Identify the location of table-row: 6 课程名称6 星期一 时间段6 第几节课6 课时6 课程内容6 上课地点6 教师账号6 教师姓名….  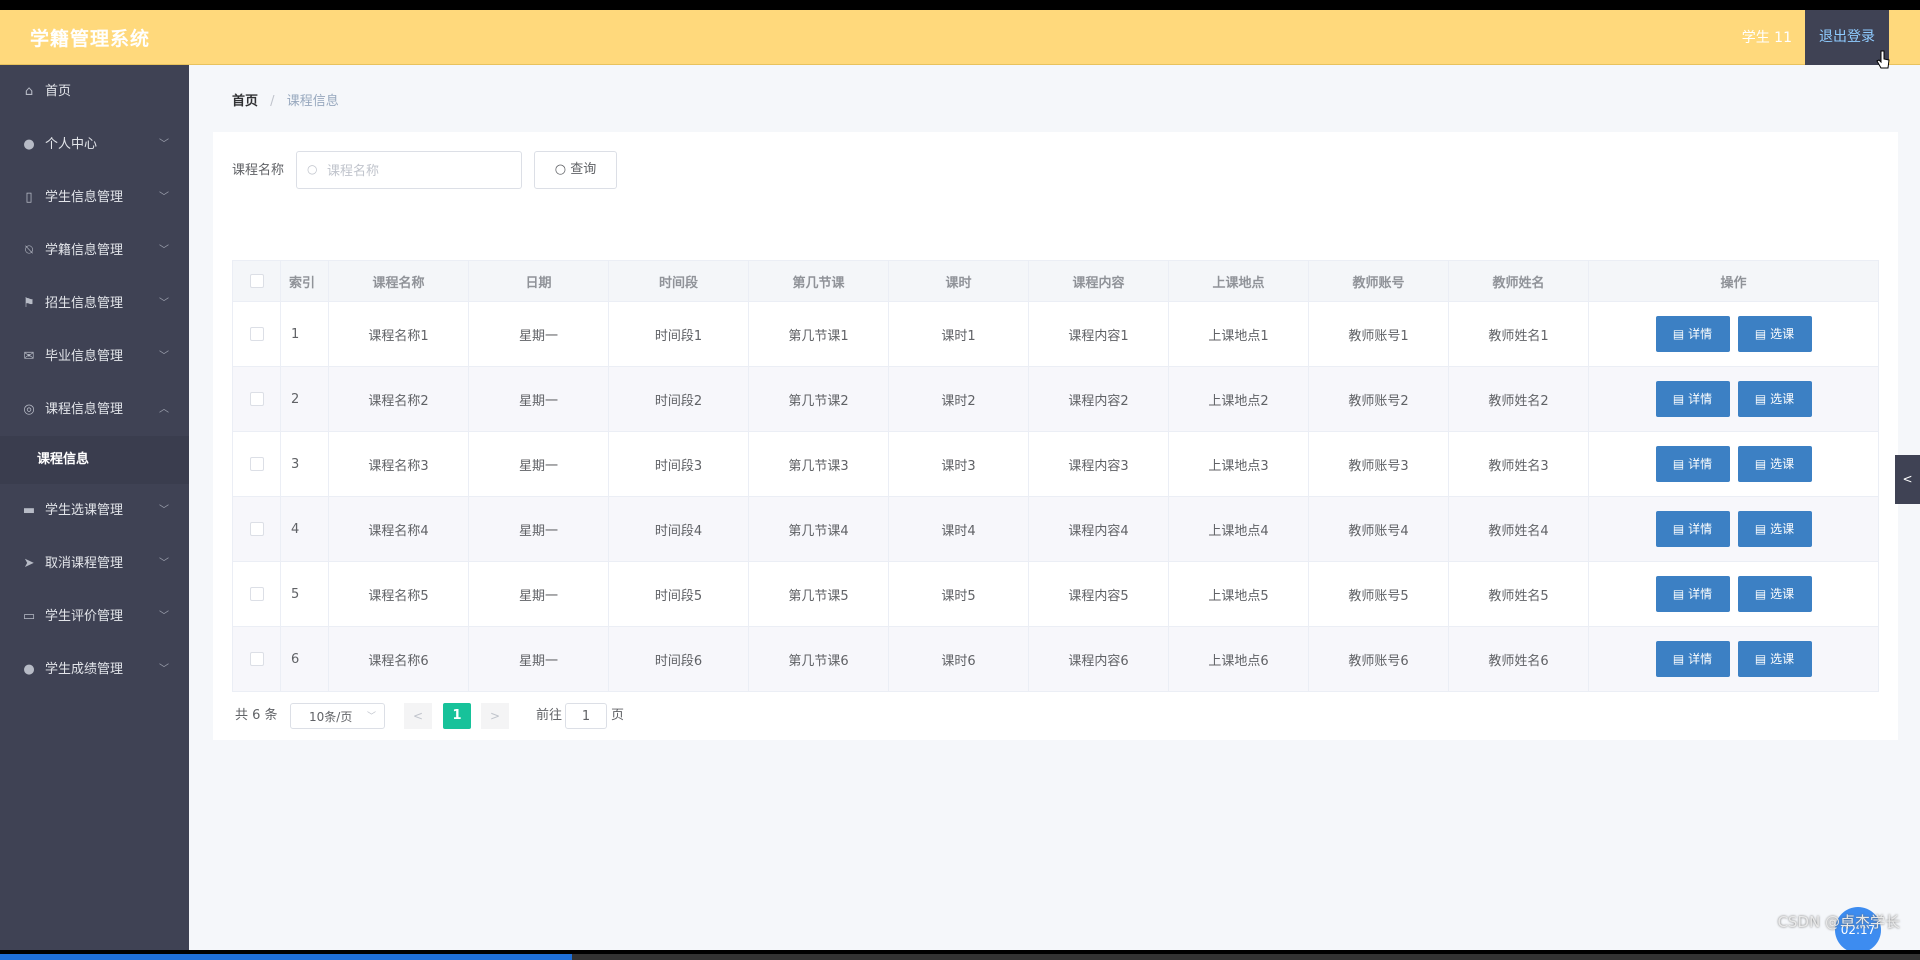
(1055, 659).